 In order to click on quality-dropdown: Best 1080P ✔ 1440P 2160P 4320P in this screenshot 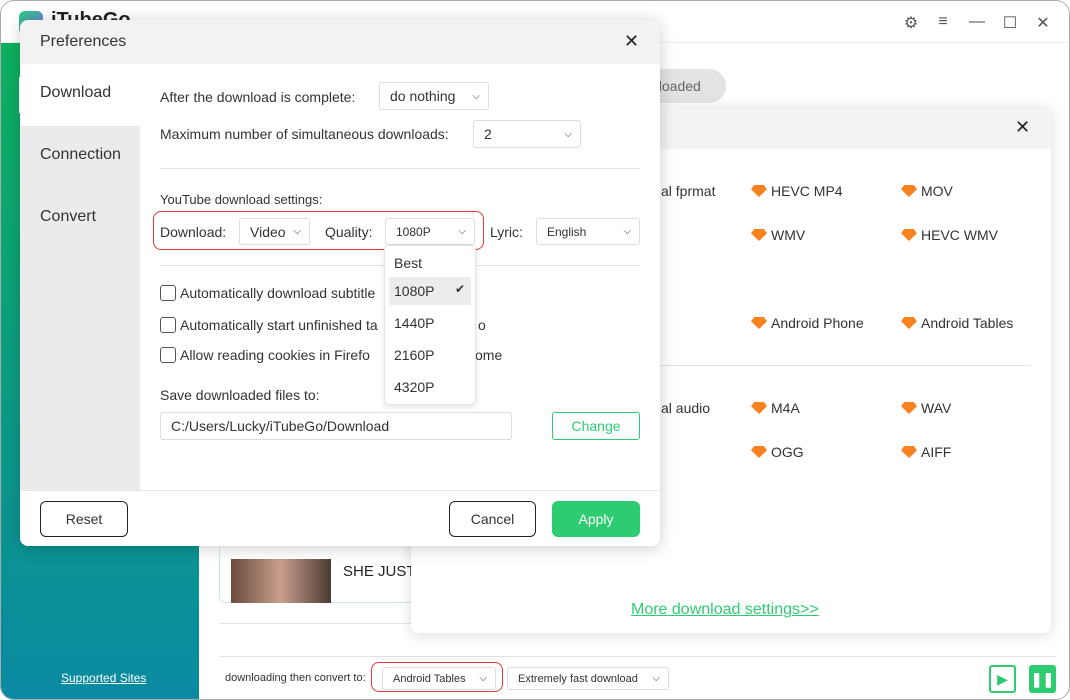, I will do `click(430, 325)`.